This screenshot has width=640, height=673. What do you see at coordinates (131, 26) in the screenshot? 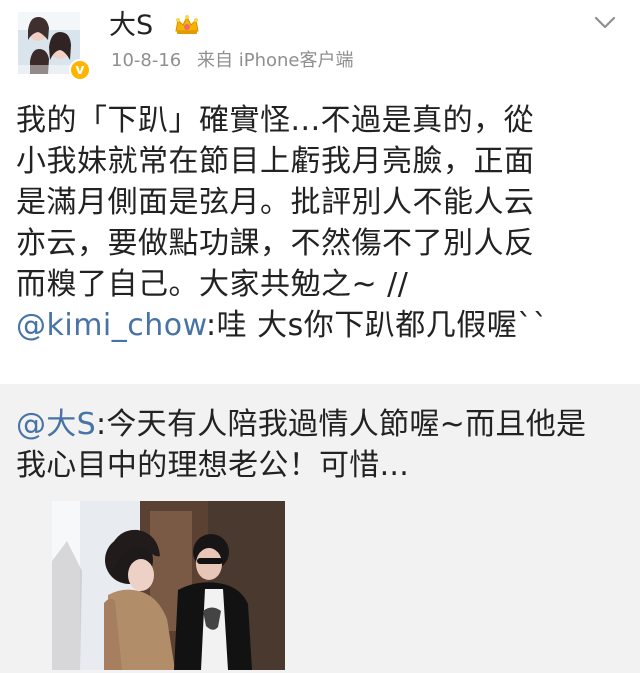
I see `username: 大S` at bounding box center [131, 26].